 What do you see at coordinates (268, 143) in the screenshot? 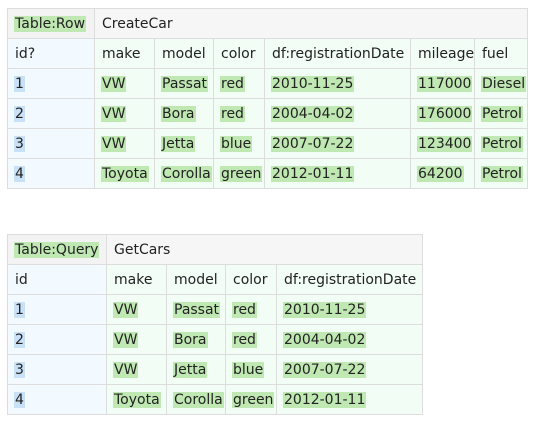
I see `table-row: 3 VW Jetta blue 2007-07-22 123400 Petrol` at bounding box center [268, 143].